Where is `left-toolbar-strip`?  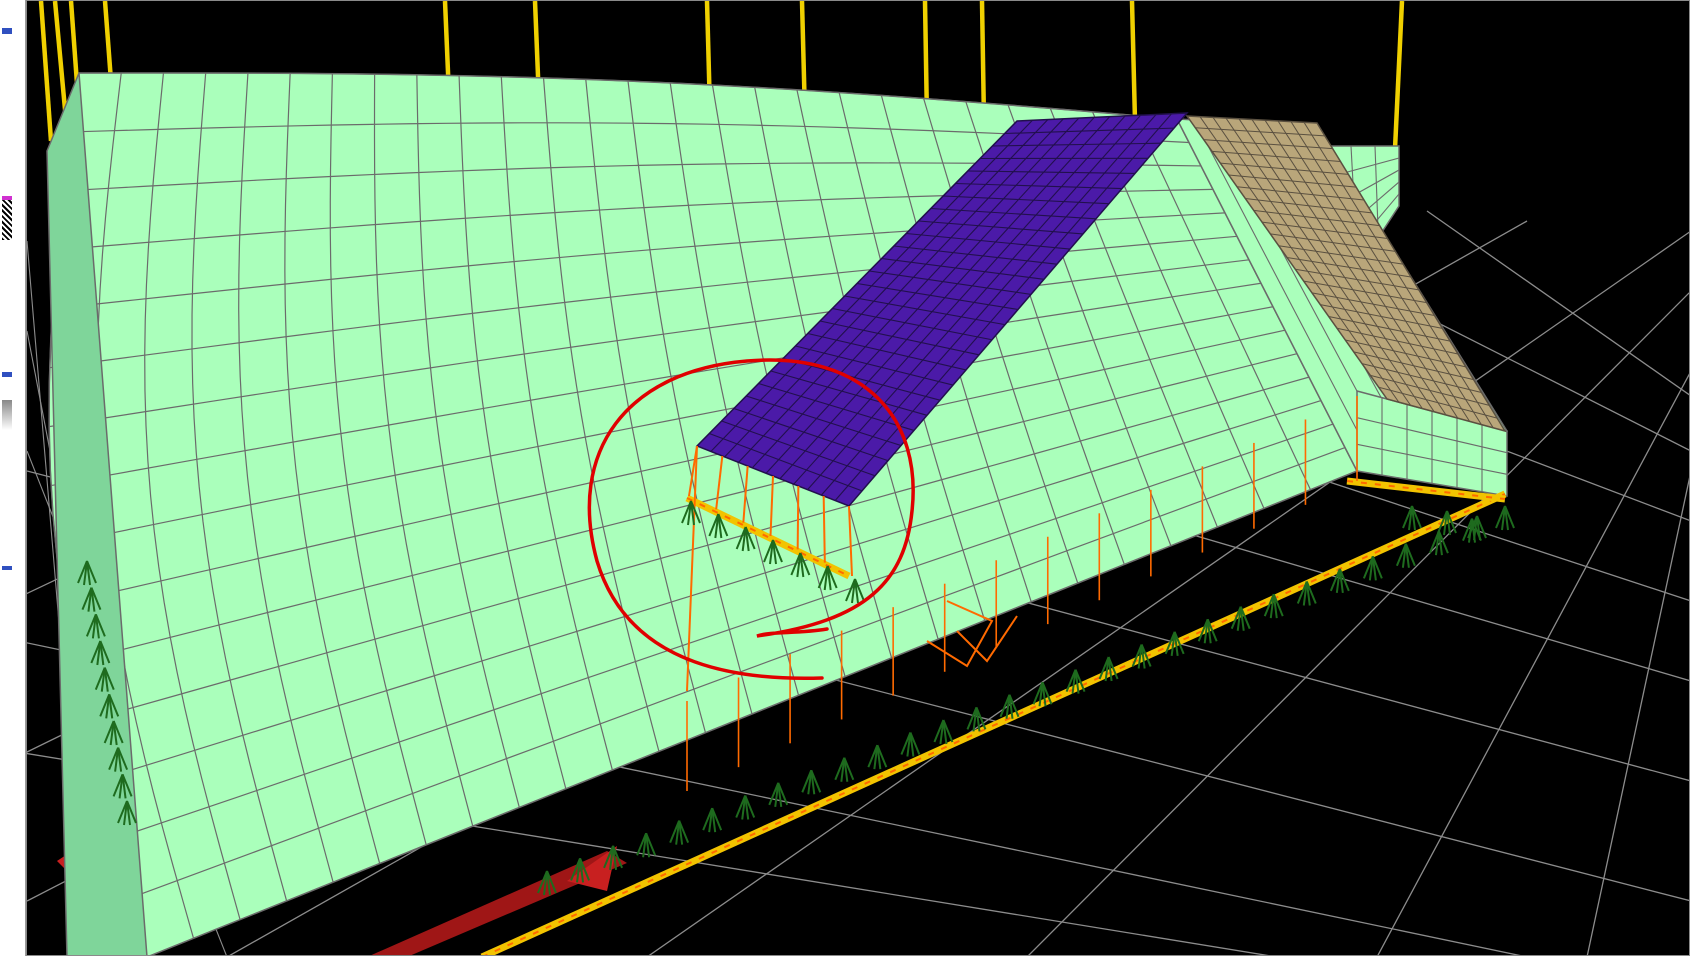
left-toolbar-strip is located at coordinates (13, 478).